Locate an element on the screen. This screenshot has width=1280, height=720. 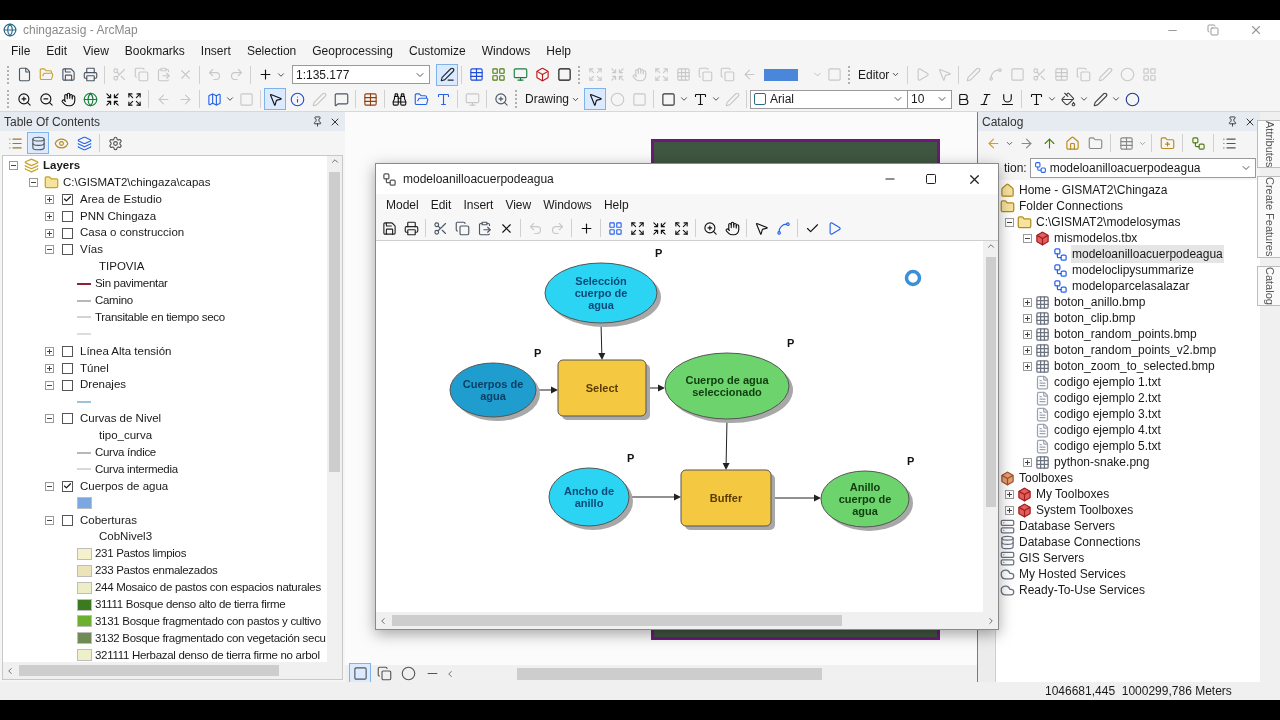
catalog-item: codigo ejemplo 4.txt is located at coordinates (1107, 430).